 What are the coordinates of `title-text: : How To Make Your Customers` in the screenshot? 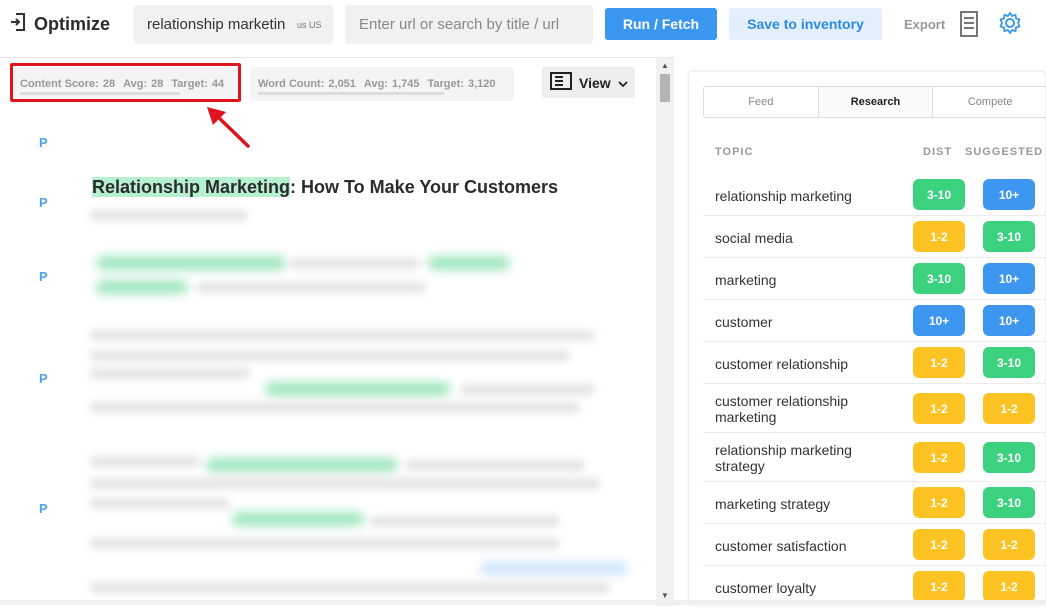 It's located at (424, 187).